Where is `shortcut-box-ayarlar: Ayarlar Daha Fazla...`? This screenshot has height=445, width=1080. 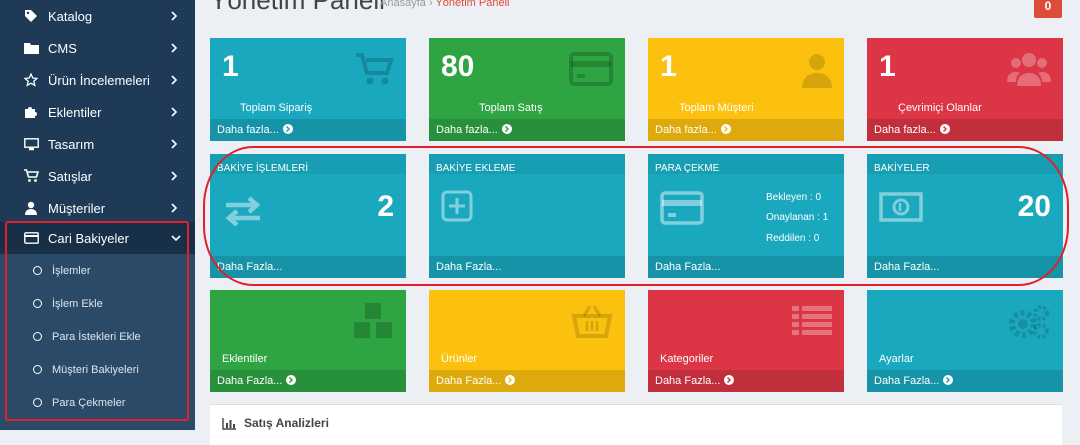 shortcut-box-ayarlar: Ayarlar Daha Fazla... is located at coordinates (965, 341).